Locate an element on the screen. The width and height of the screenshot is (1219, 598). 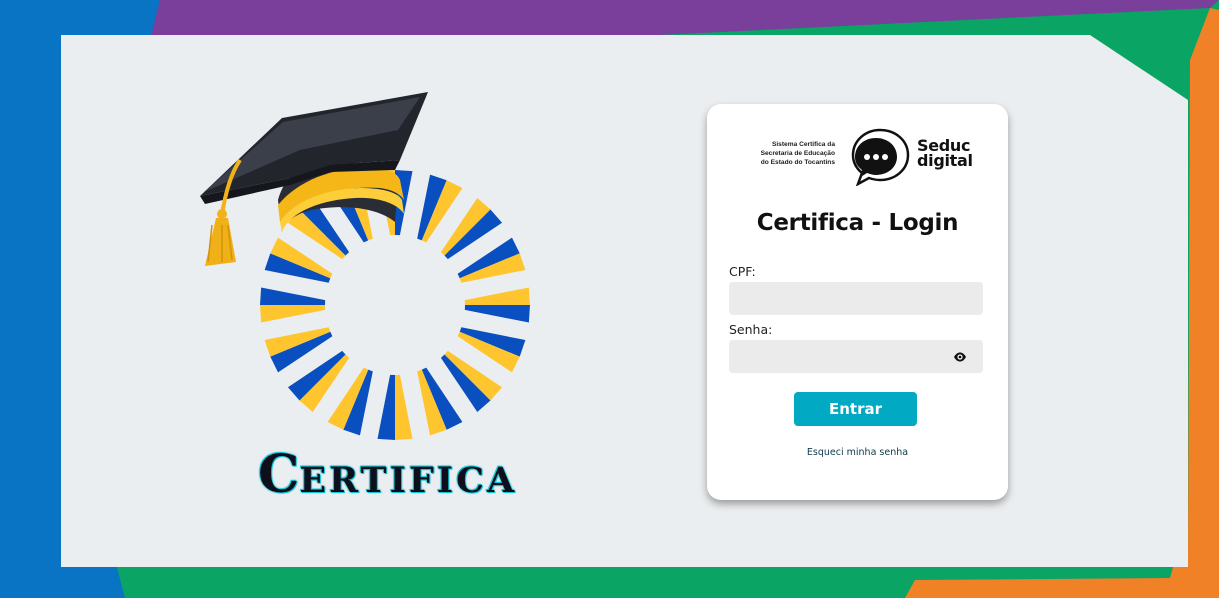
system-line-3: do Estado do Tocantins is located at coordinates (797, 162).